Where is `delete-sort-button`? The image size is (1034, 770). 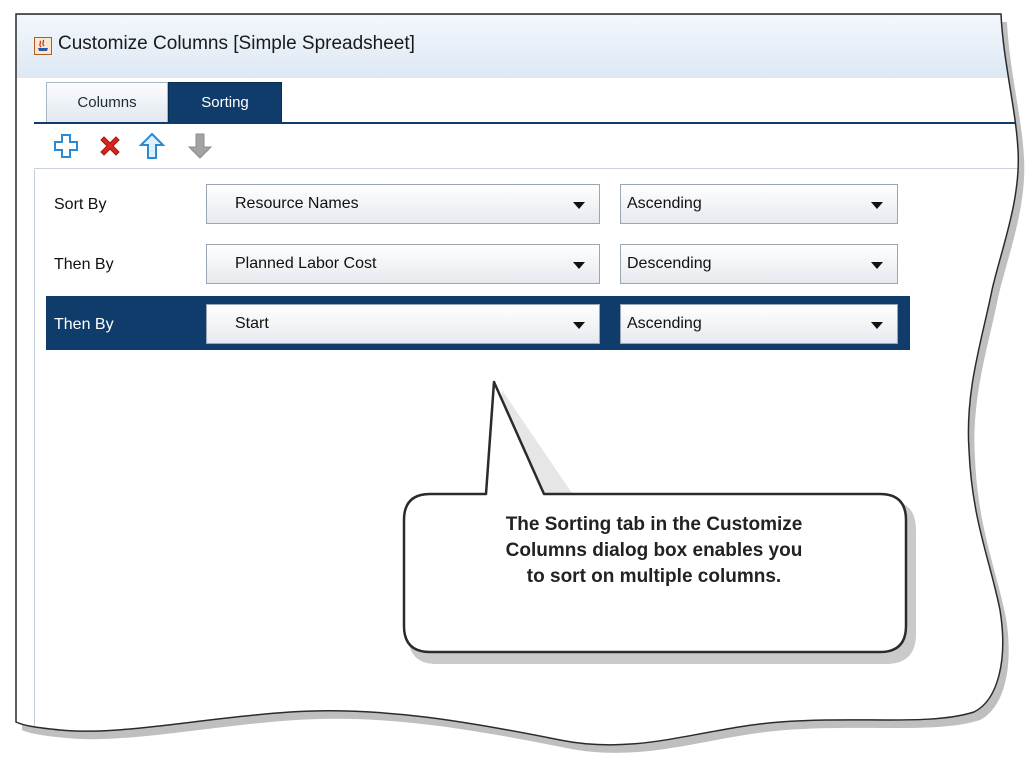 delete-sort-button is located at coordinates (110, 146).